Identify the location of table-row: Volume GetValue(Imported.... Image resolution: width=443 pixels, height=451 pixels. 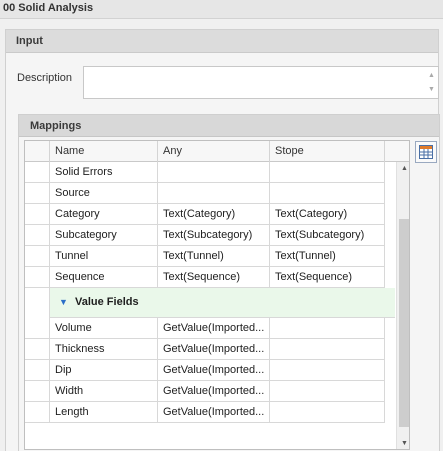
(205, 328).